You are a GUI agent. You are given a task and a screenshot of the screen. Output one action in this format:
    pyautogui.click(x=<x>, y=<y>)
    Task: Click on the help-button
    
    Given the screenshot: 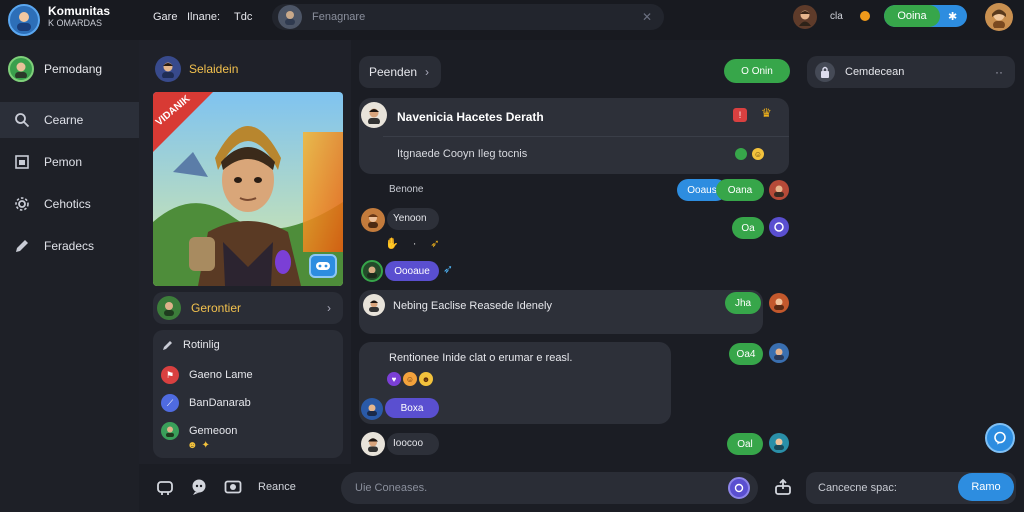 What is the action you would take?
    pyautogui.click(x=1000, y=438)
    